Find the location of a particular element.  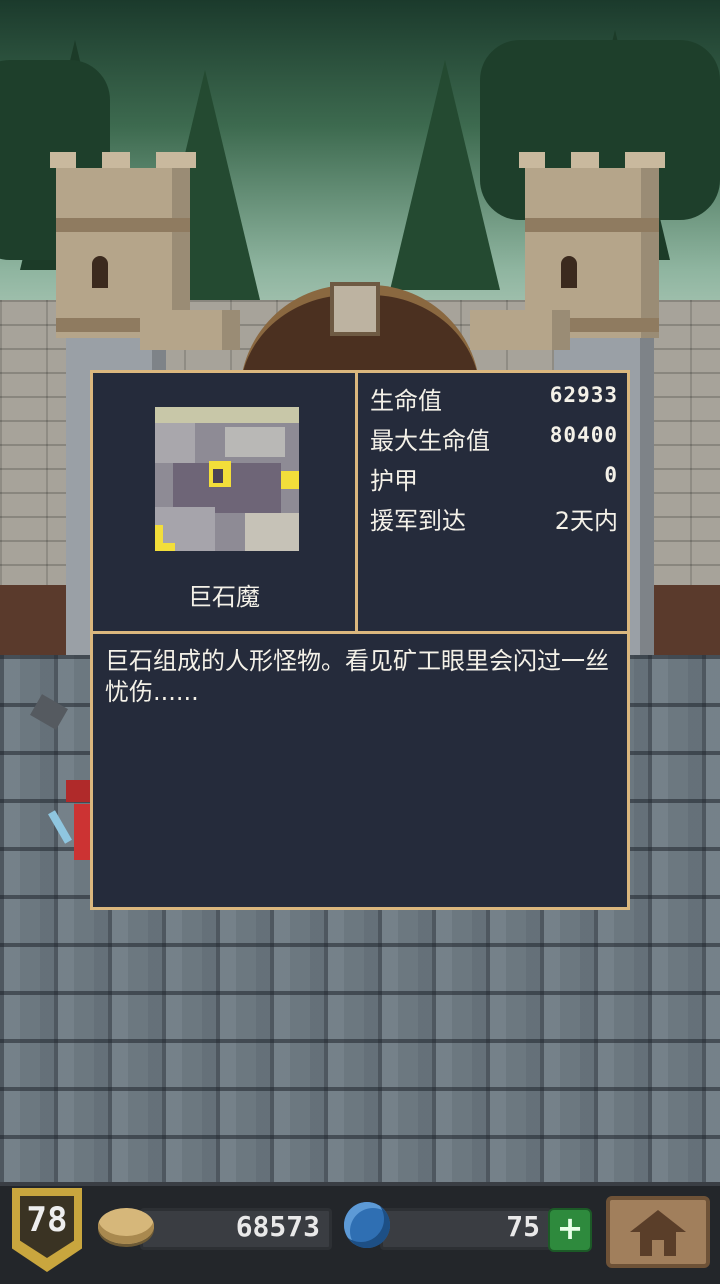

left-inner-tower is located at coordinates (190, 330).